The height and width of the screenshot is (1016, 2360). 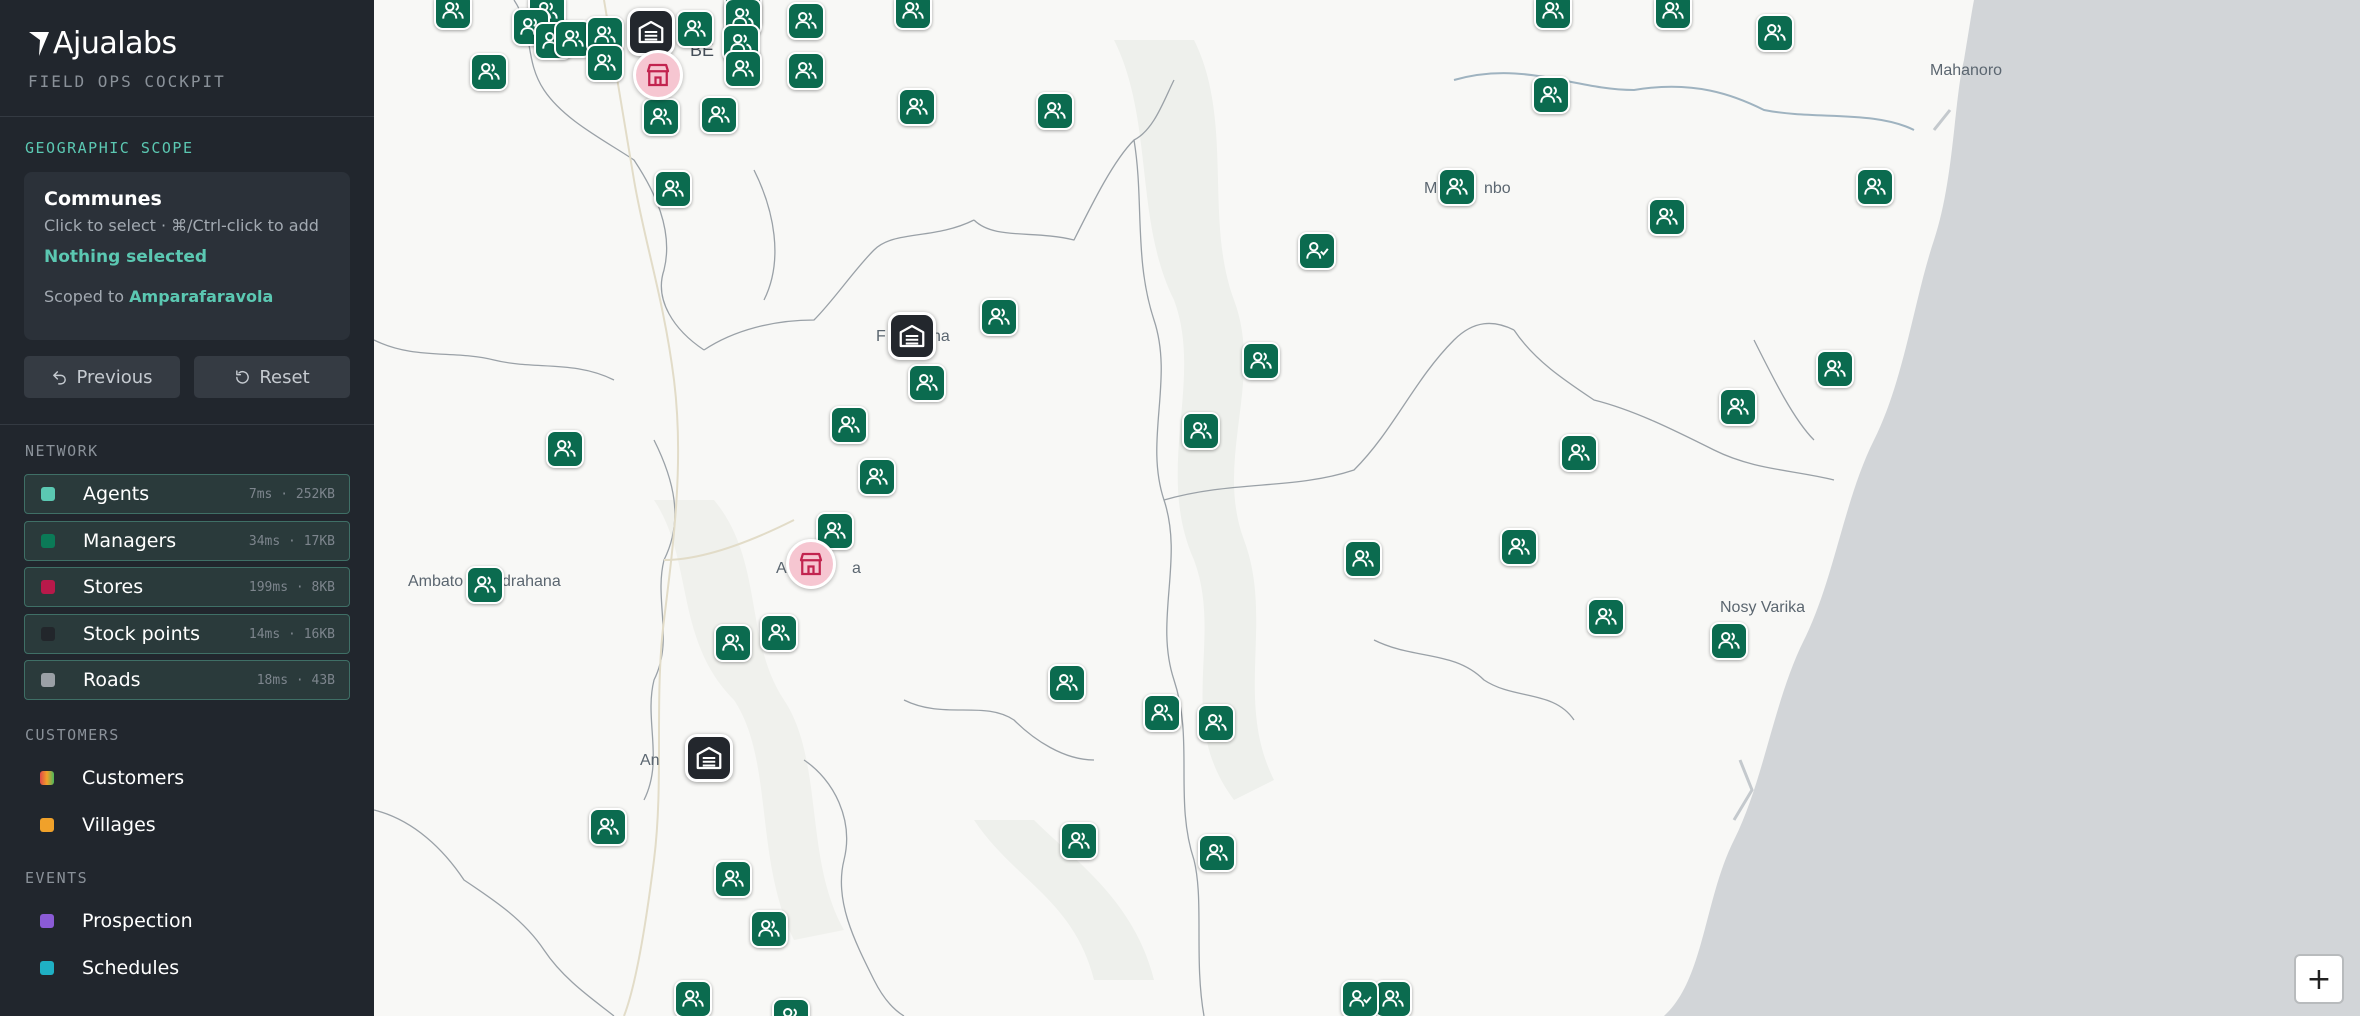 I want to click on layer-stock-points: Stock points 14ms · 16KB, so click(x=187, y=634).